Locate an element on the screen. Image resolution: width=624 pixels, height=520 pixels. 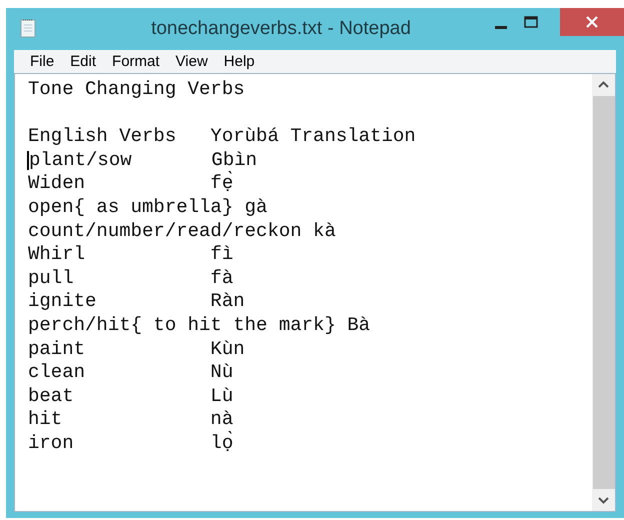
maximize-icon is located at coordinates (531, 22).